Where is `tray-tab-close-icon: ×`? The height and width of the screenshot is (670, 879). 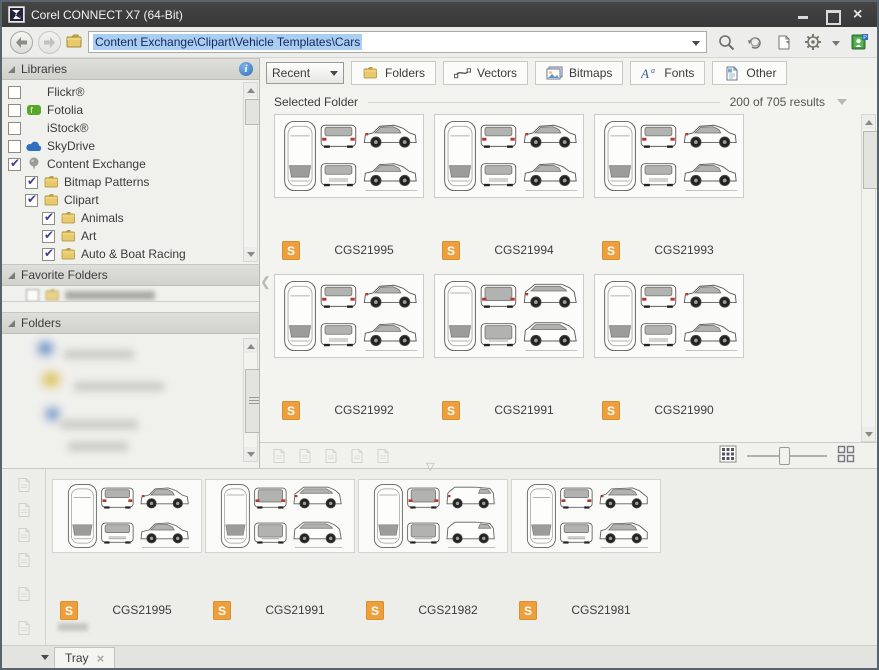 tray-tab-close-icon: × is located at coordinates (101, 658).